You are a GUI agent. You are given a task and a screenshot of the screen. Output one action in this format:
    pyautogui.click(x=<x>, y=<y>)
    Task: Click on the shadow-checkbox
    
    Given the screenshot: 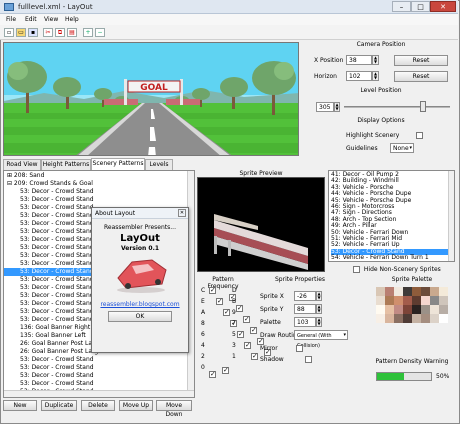 What is the action you would take?
    pyautogui.click(x=308, y=359)
    